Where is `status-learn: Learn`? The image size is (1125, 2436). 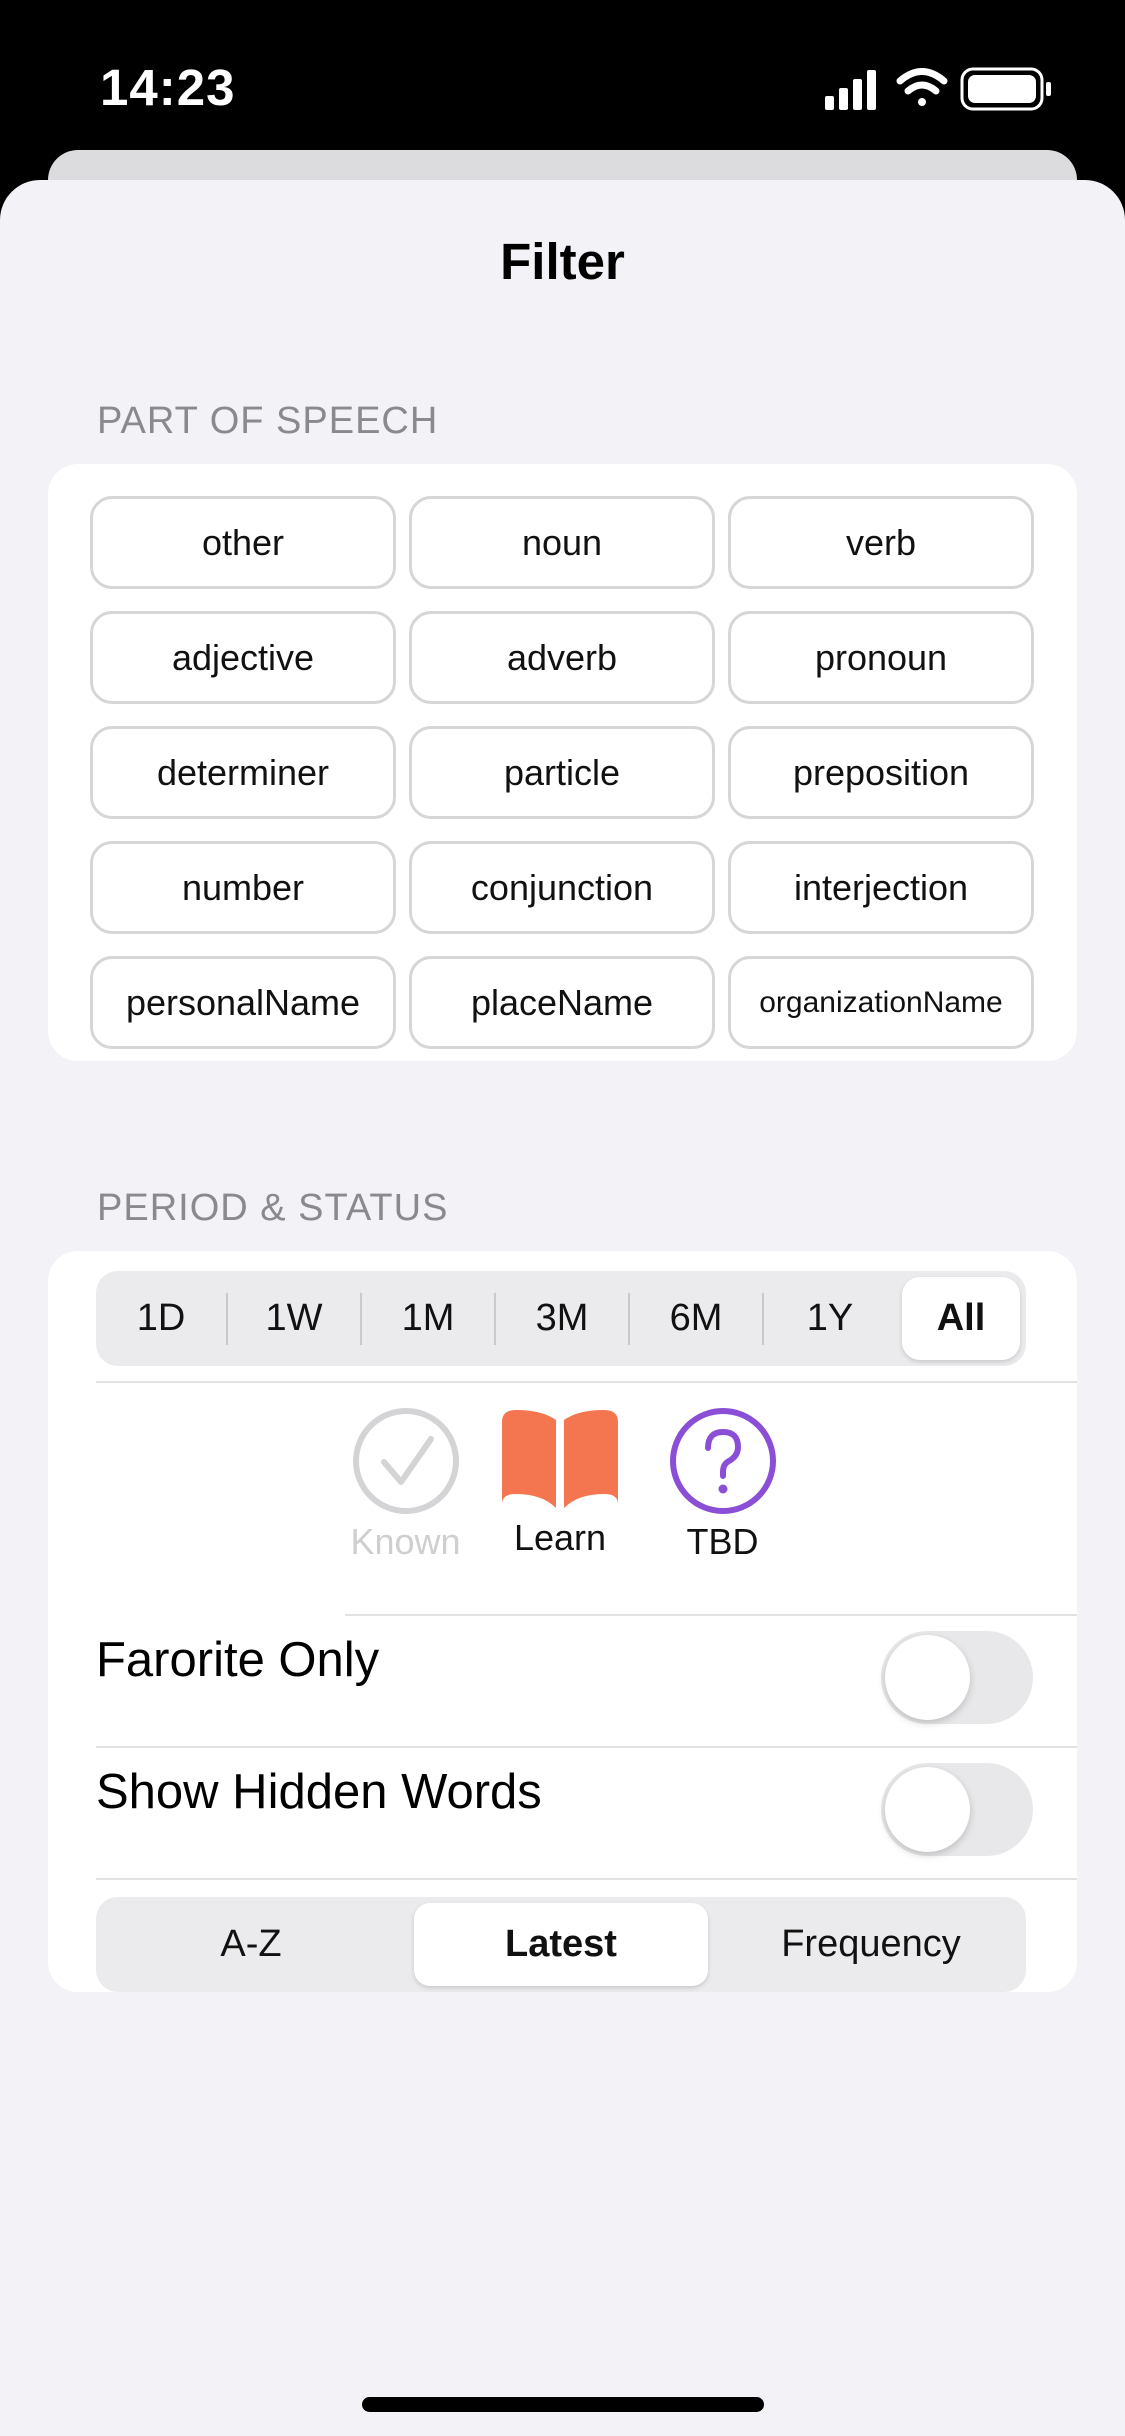
status-learn: Learn is located at coordinates (560, 1482).